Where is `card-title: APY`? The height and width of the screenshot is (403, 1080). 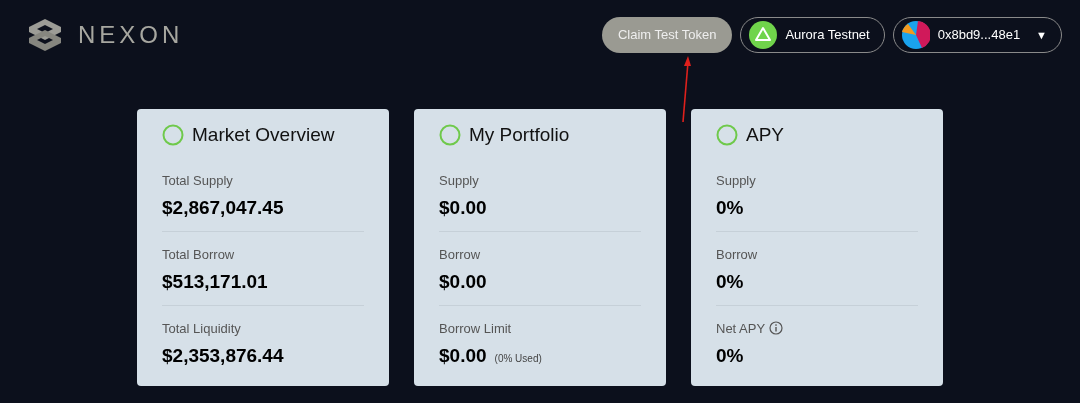 card-title: APY is located at coordinates (765, 135).